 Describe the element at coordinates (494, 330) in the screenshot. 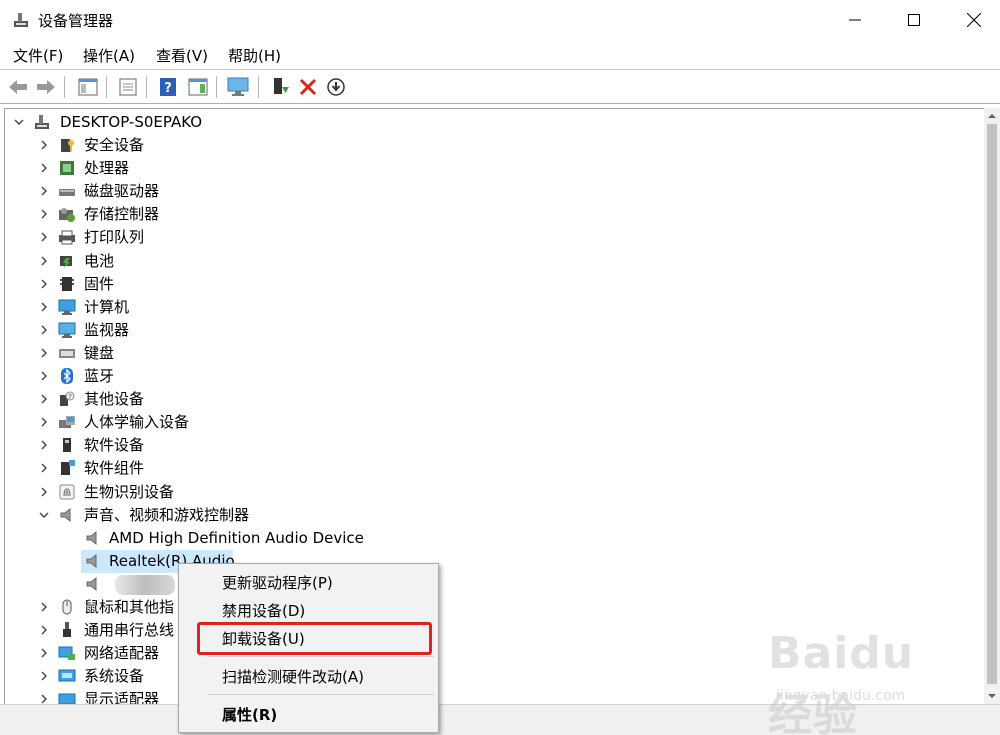

I see `tree-category: 监视器` at that location.